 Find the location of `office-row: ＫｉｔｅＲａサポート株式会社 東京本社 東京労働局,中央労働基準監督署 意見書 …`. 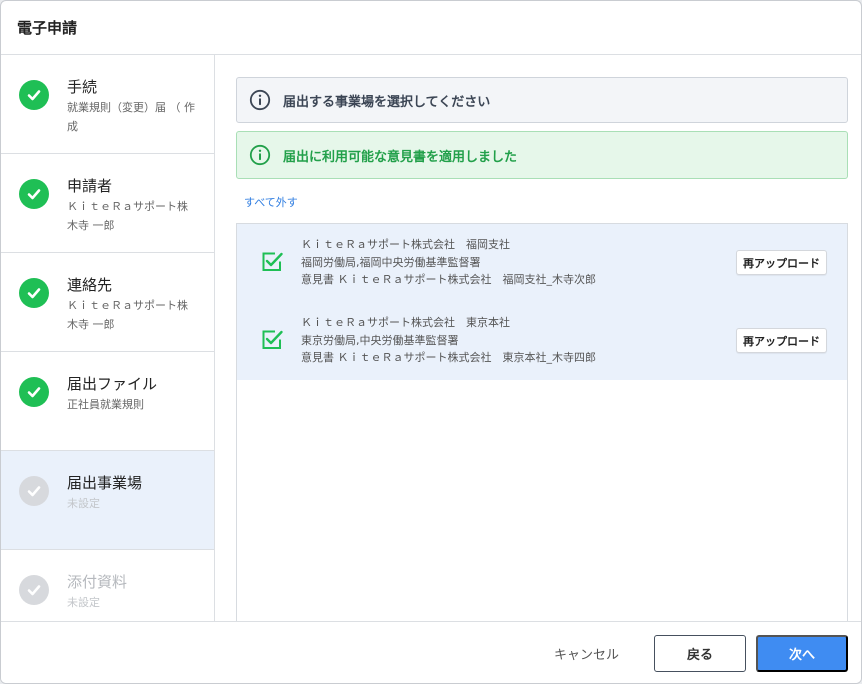

office-row: ＫｉｔｅＲａサポート株式会社 東京本社 東京労働局,中央労働基準監督署 意見書 … is located at coordinates (542, 341).